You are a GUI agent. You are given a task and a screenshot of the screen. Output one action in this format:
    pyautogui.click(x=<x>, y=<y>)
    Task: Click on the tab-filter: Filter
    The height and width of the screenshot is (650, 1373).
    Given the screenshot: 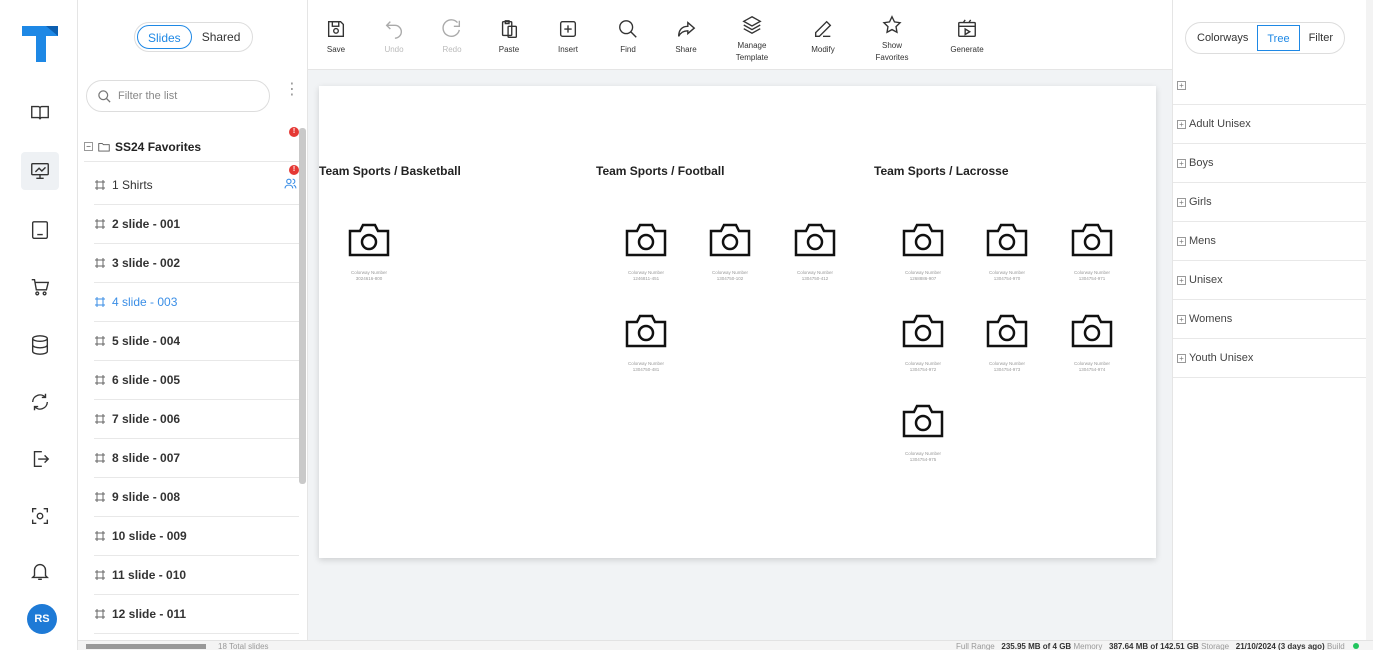 What is the action you would take?
    pyautogui.click(x=1321, y=38)
    